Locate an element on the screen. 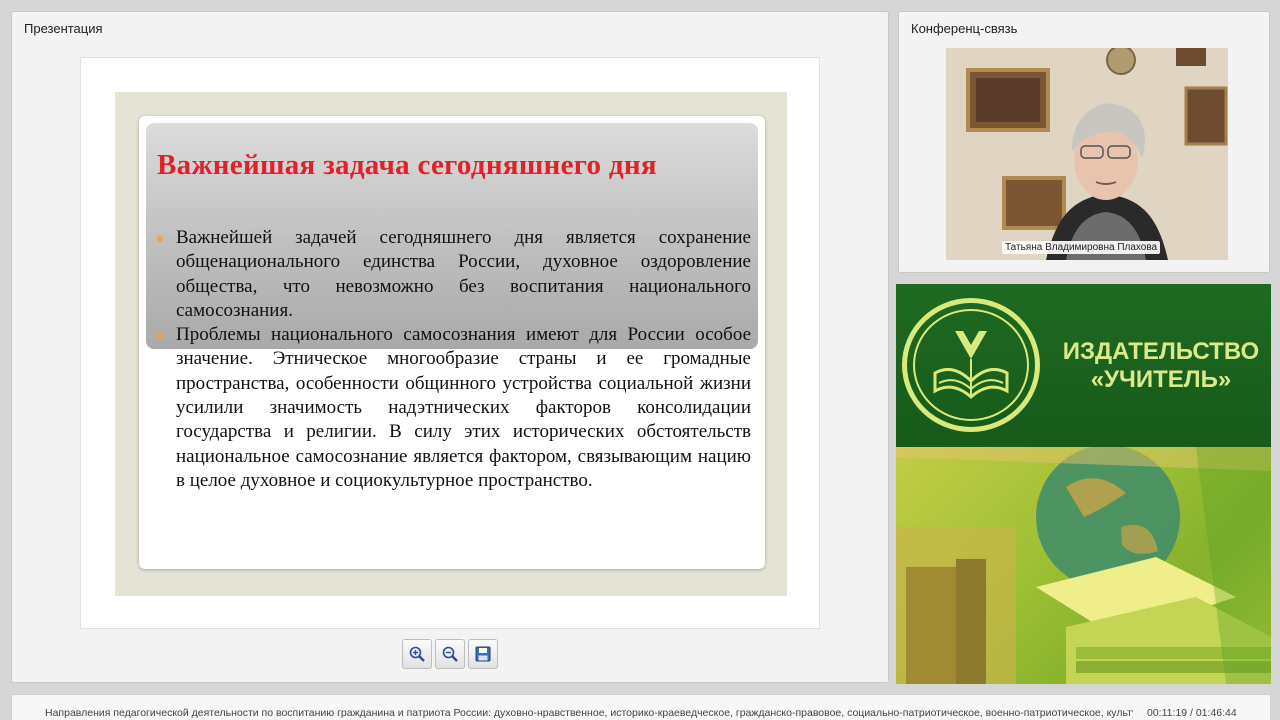 The height and width of the screenshot is (720, 1280). save-button is located at coordinates (483, 654).